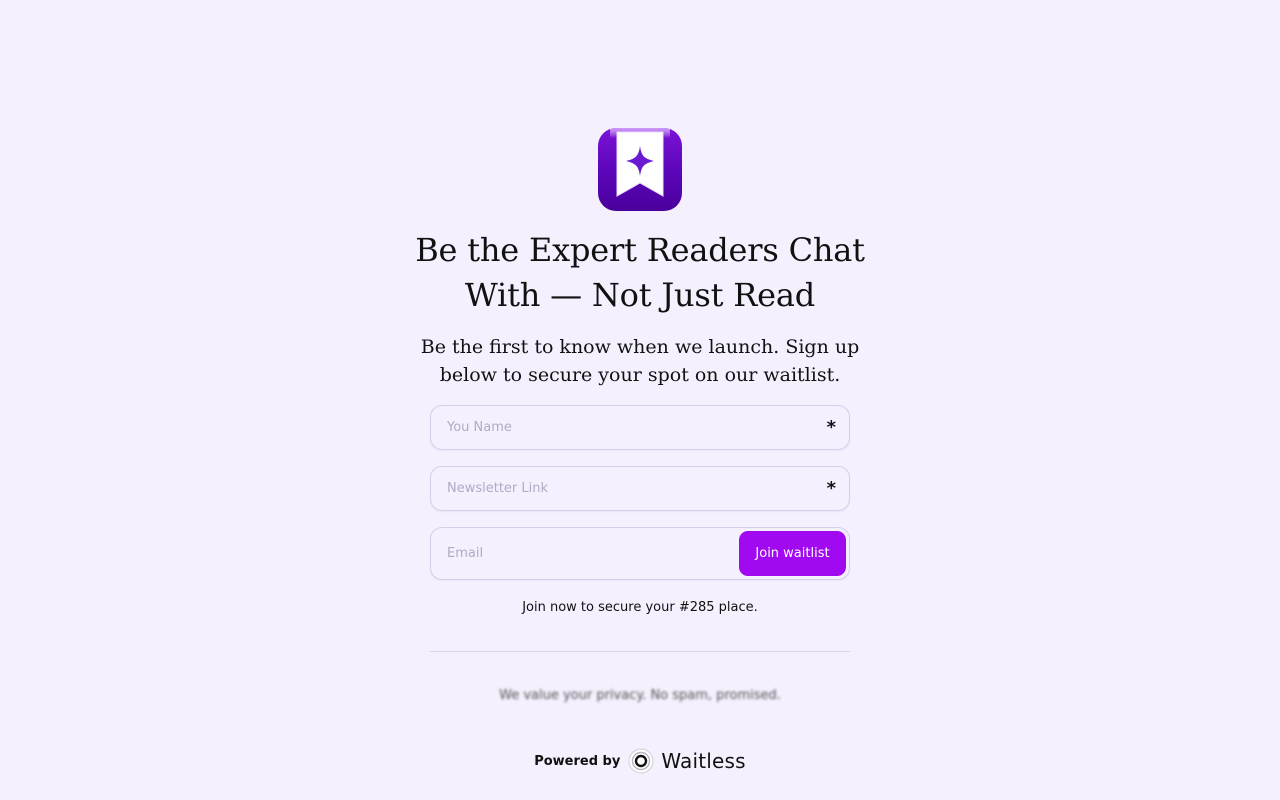 The width and height of the screenshot is (1280, 800). I want to click on divider, so click(640, 651).